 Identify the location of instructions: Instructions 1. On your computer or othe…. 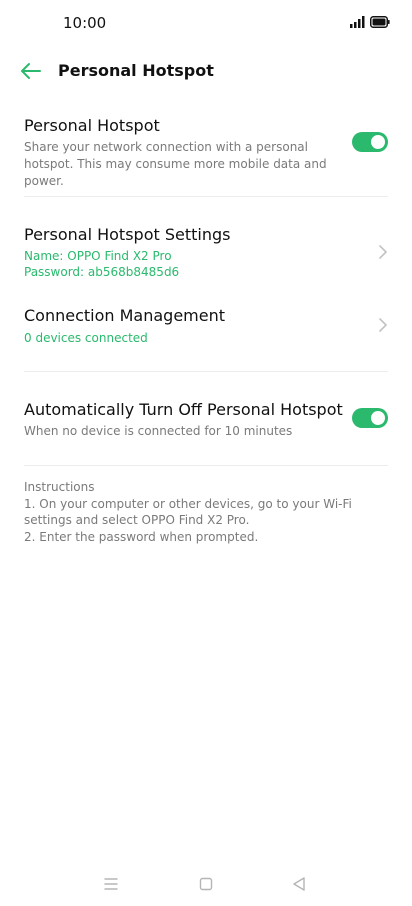
(209, 512).